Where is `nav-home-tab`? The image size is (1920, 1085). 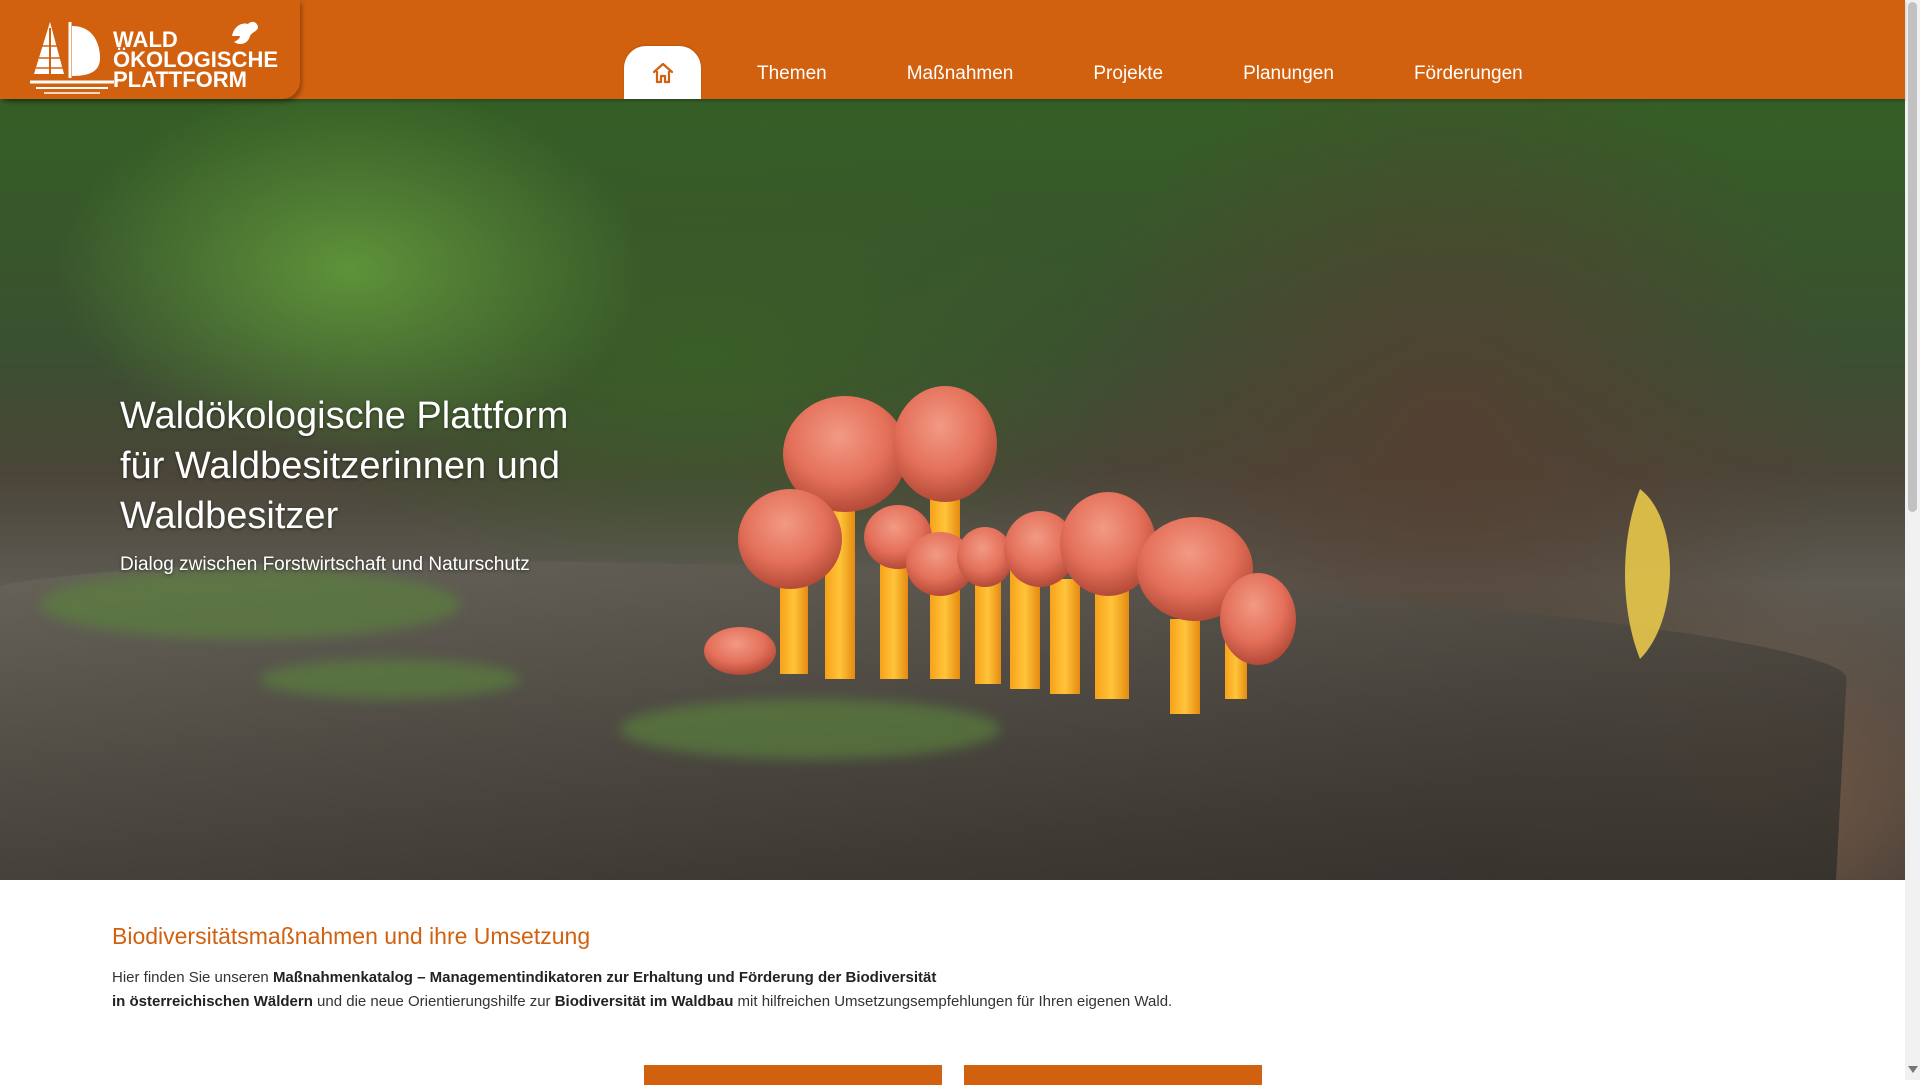
nav-home-tab is located at coordinates (662, 72).